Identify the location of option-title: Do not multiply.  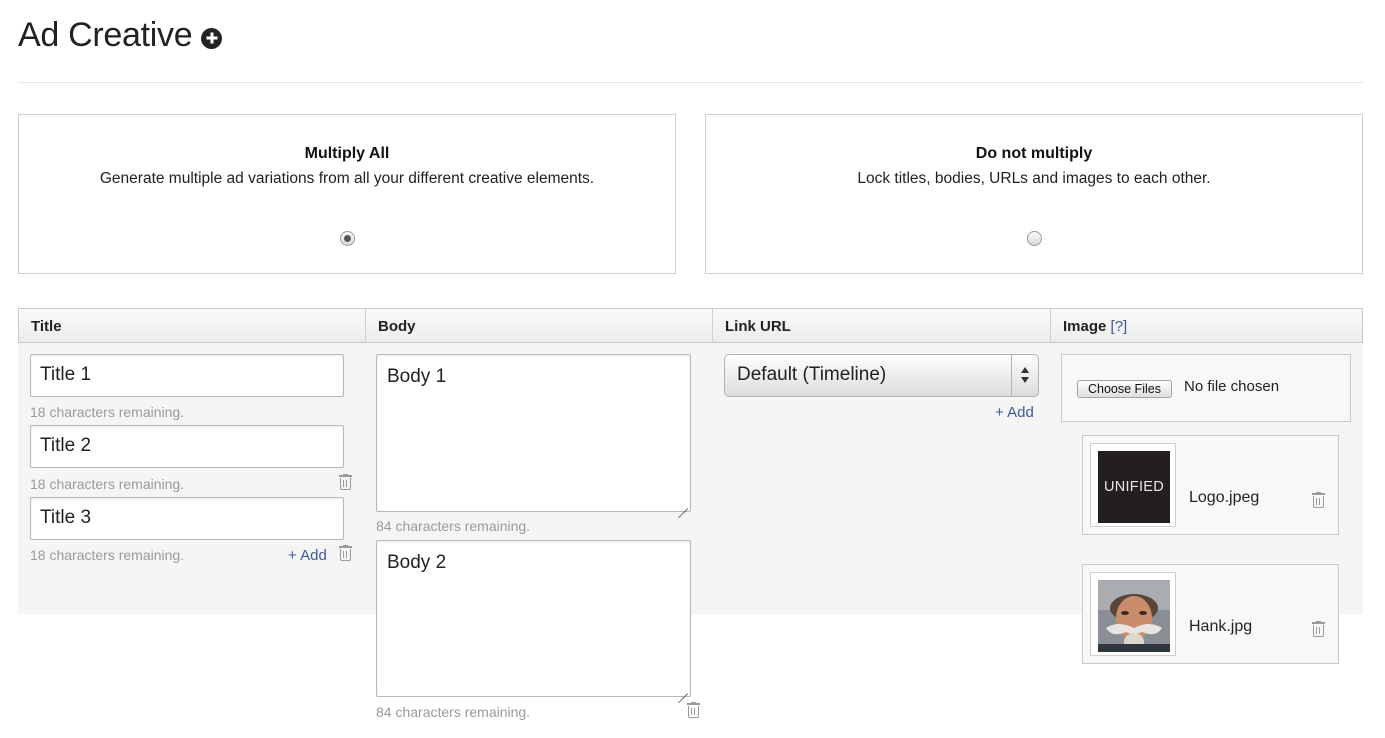
(1034, 153).